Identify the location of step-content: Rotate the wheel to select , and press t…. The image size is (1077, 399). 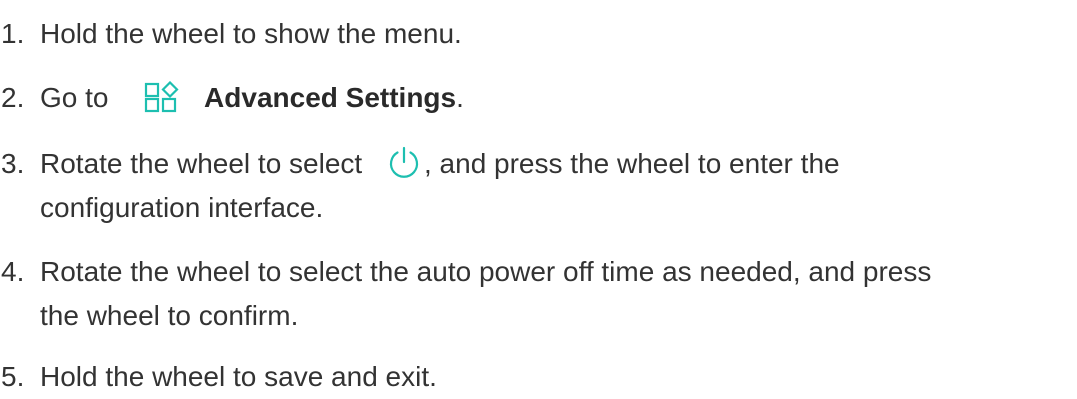
(440, 164).